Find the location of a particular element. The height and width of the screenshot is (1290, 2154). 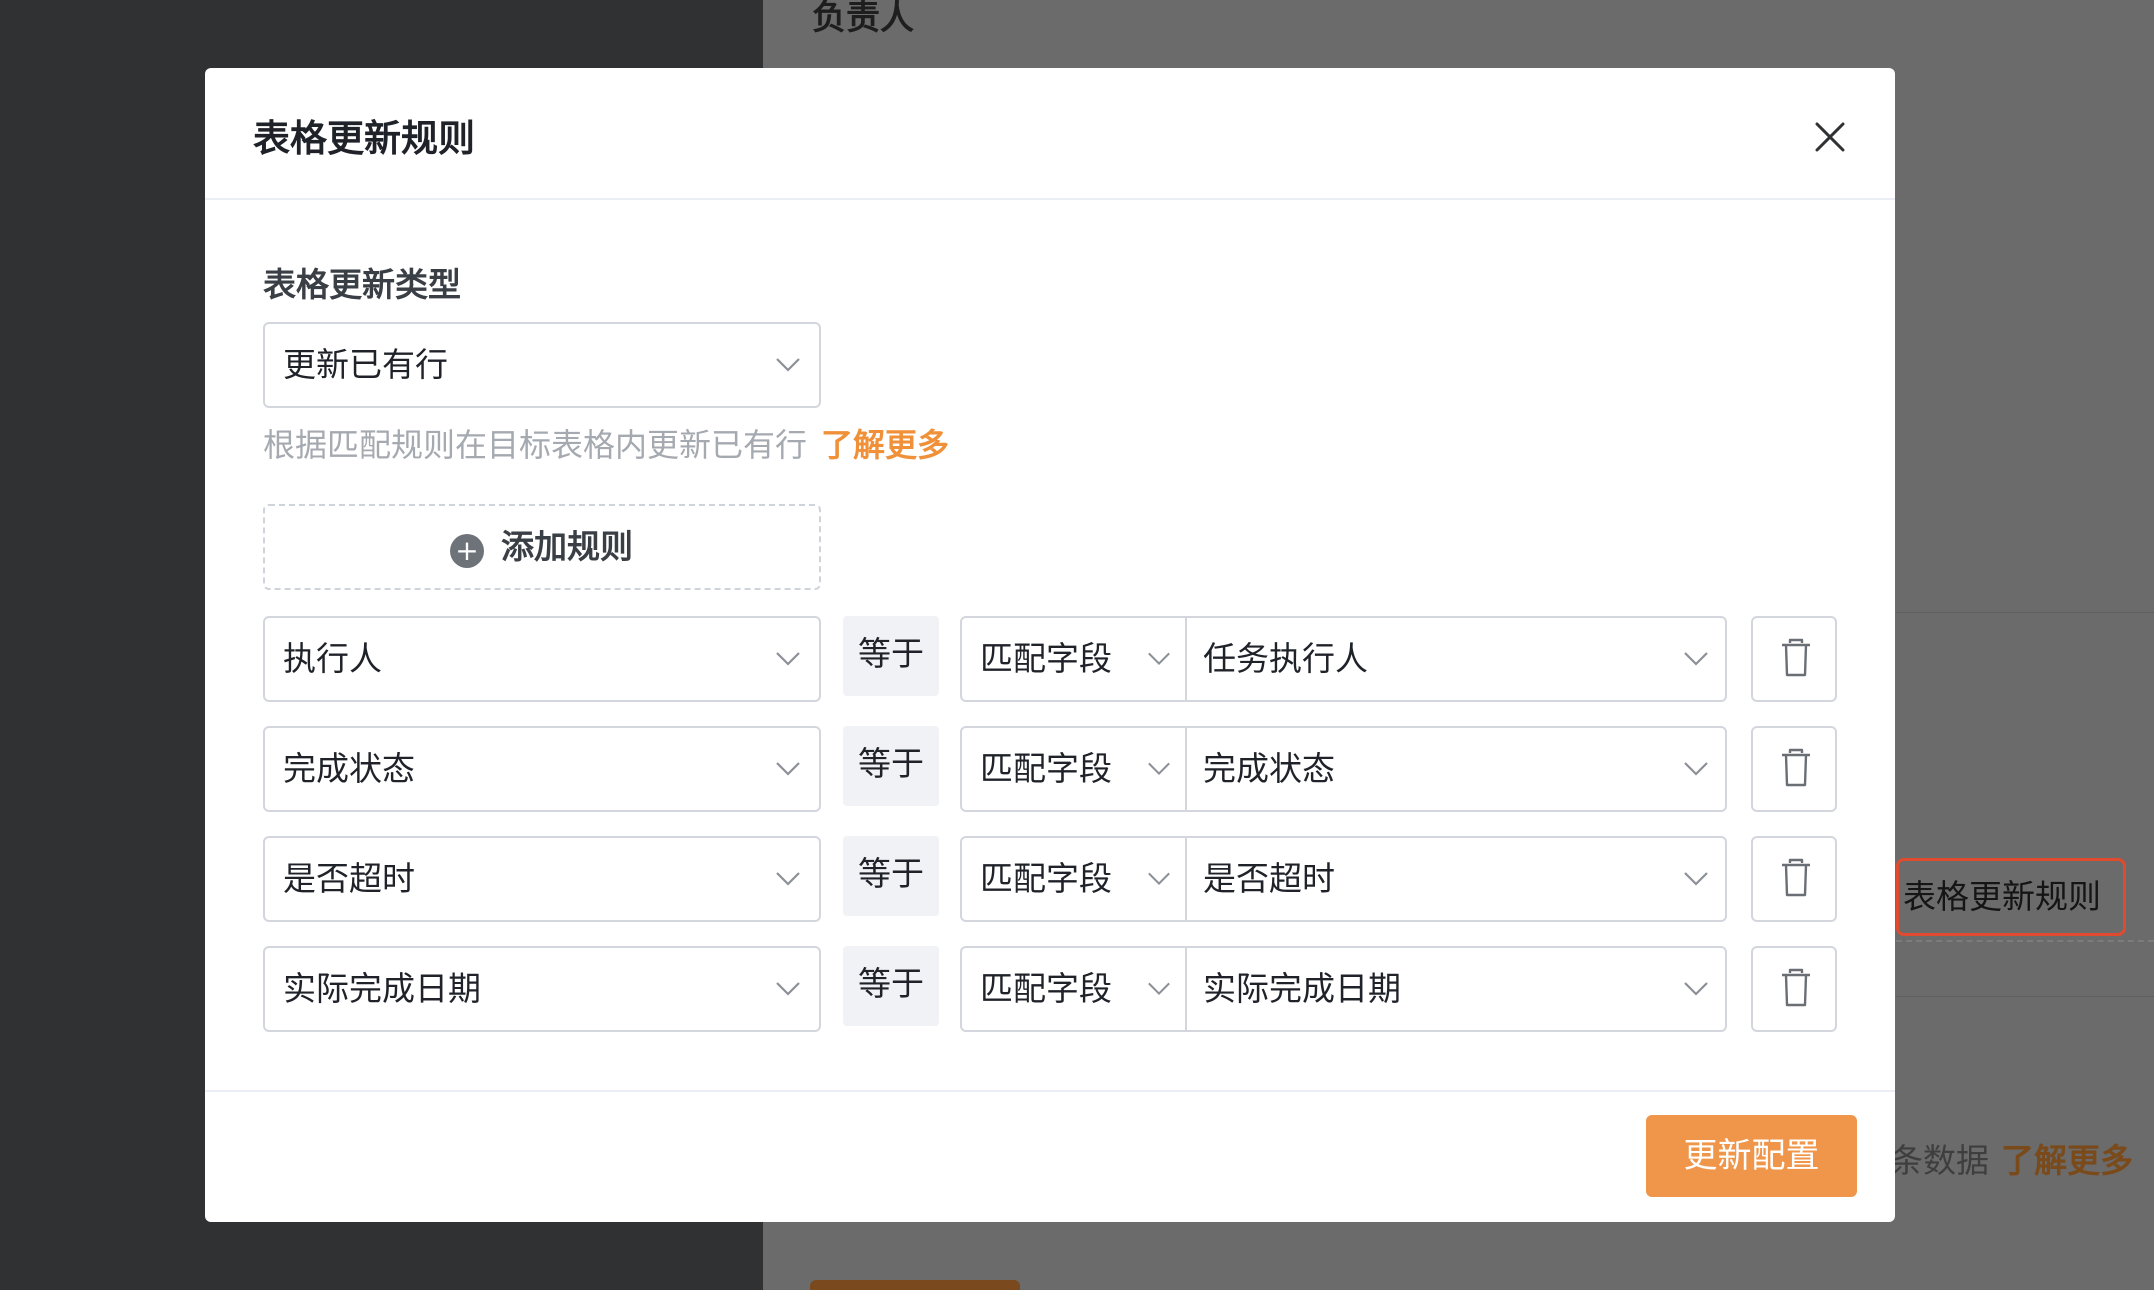

description-text: 根据匹配规则在目标表格内更新已有行 is located at coordinates (535, 445).